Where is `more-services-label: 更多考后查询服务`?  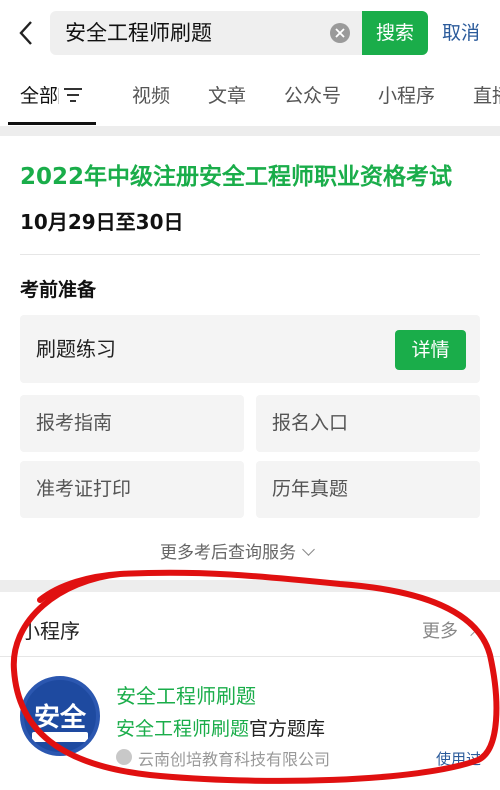 more-services-label: 更多考后查询服务 is located at coordinates (228, 553).